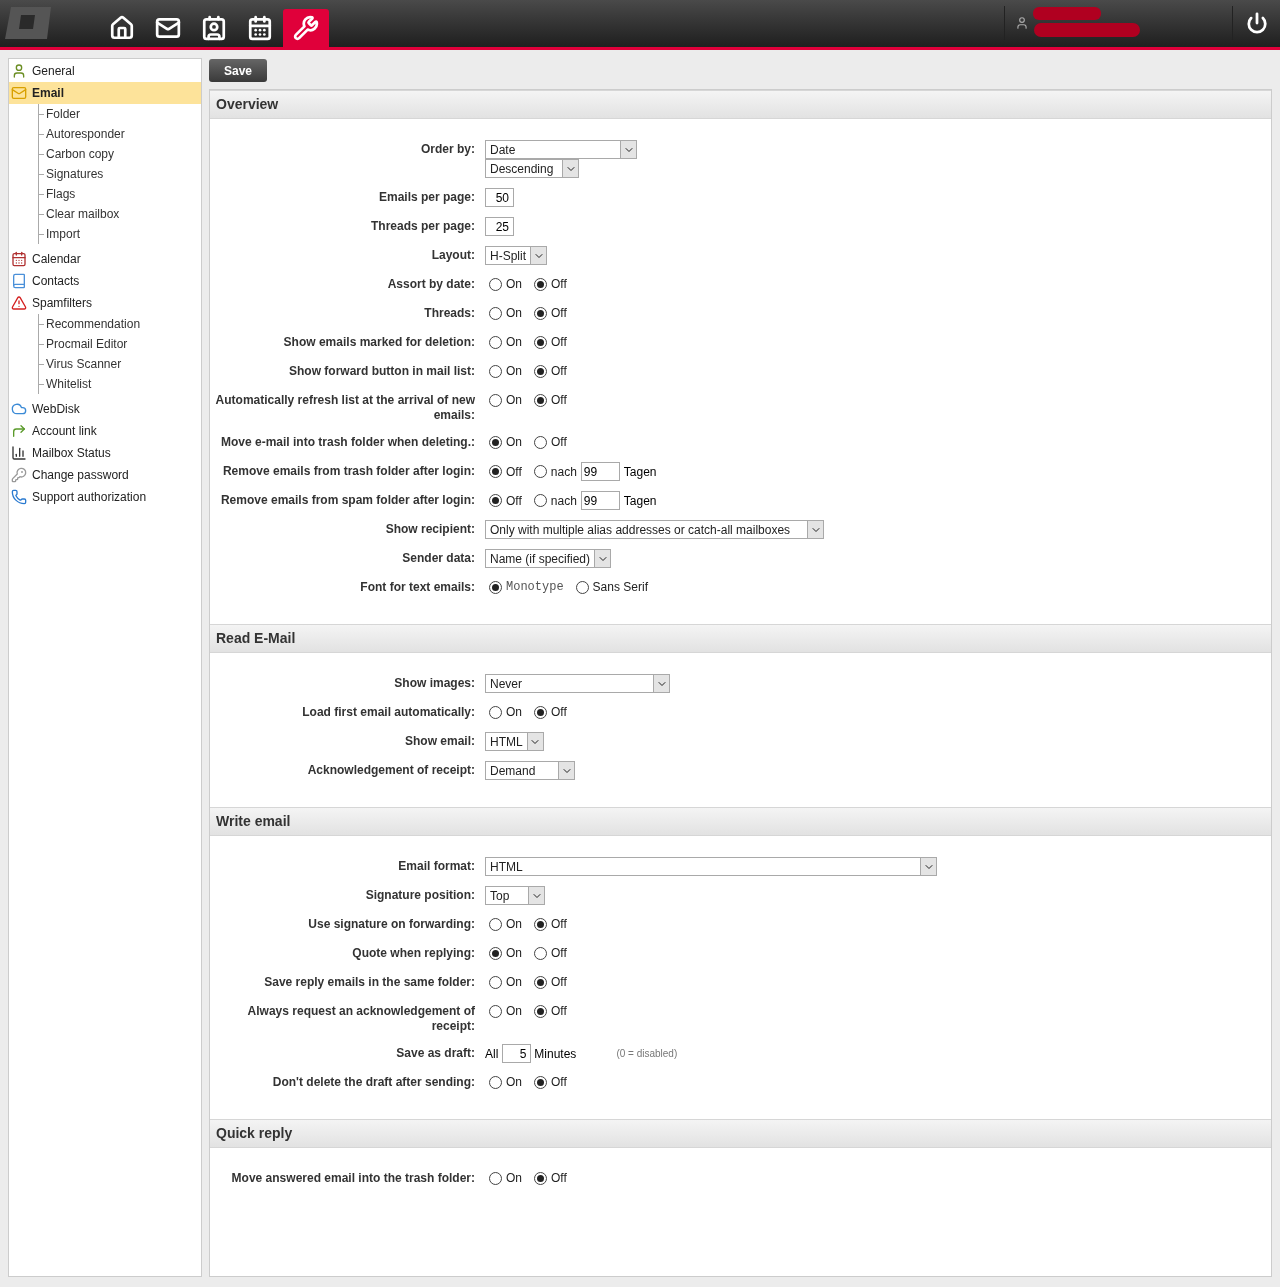 This screenshot has width=1280, height=1287. What do you see at coordinates (379, 342) in the screenshot?
I see `field-label: Show emails marked for deletion:` at bounding box center [379, 342].